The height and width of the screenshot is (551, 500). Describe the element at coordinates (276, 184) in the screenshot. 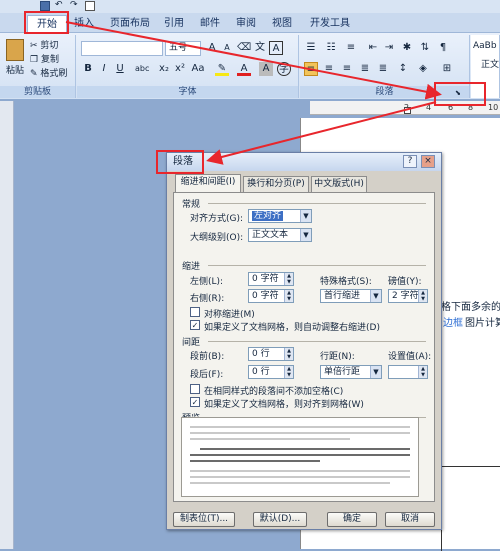

I see `tab-line-page-breaks: 换行和分页(P)` at that location.